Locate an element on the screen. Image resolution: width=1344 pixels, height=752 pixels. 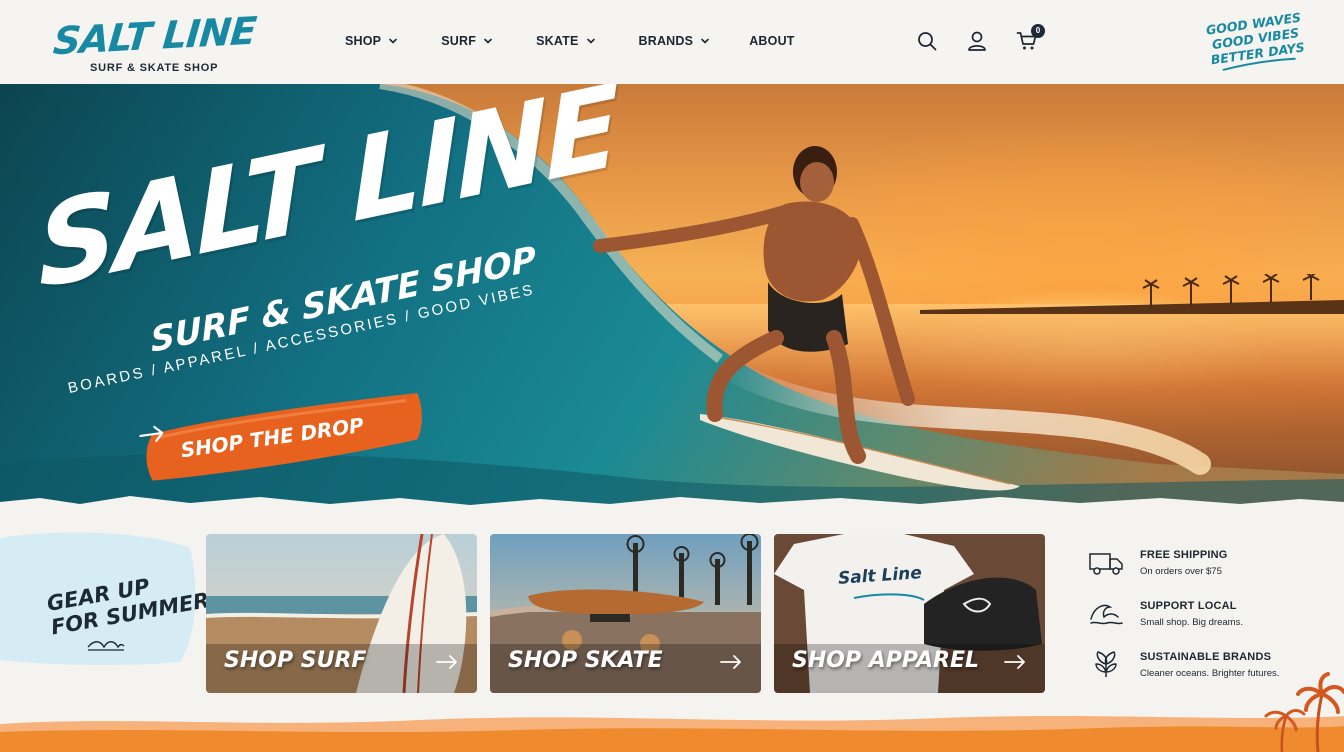
palm-tree-icon is located at coordinates (1304, 712).